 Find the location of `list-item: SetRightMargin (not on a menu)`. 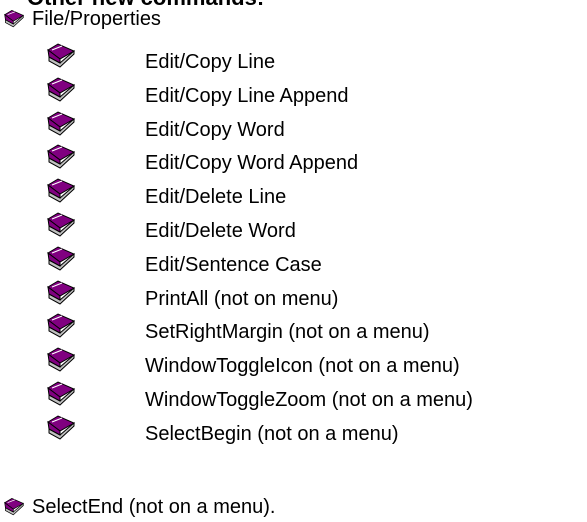

list-item: SetRightMargin (not on a menu) is located at coordinates (293, 329).